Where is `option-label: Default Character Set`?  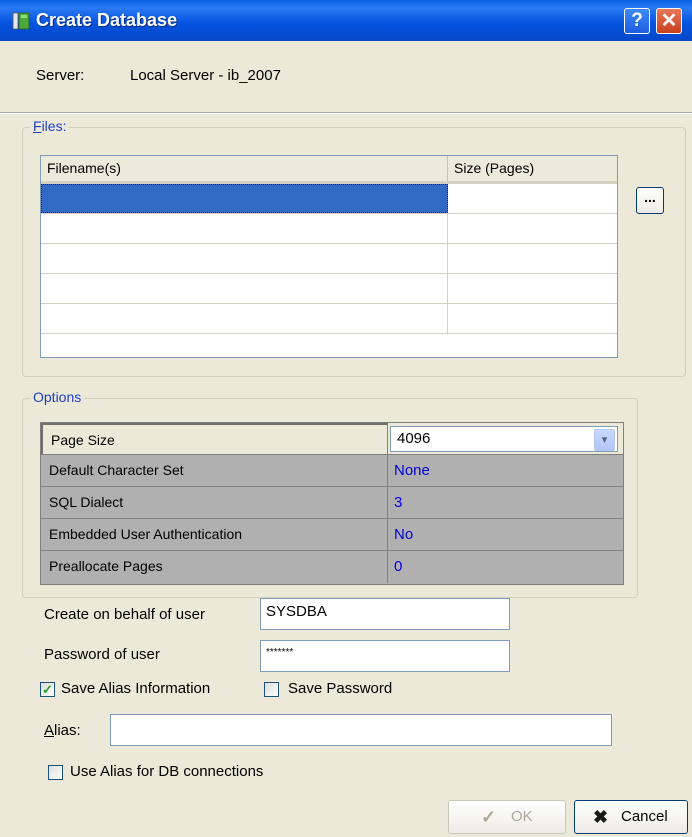
option-label: Default Character Set is located at coordinates (214, 470).